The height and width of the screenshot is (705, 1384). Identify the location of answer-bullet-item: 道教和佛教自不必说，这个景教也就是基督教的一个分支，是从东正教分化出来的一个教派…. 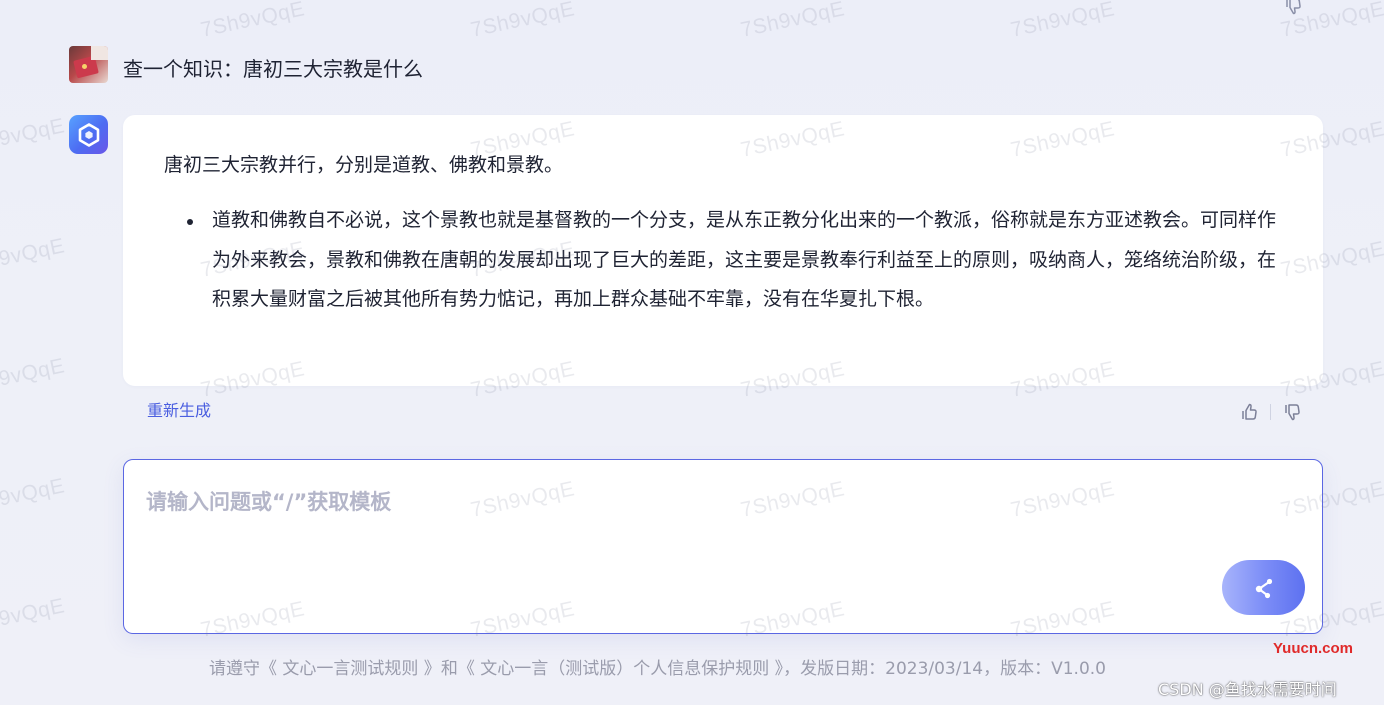
(738, 260).